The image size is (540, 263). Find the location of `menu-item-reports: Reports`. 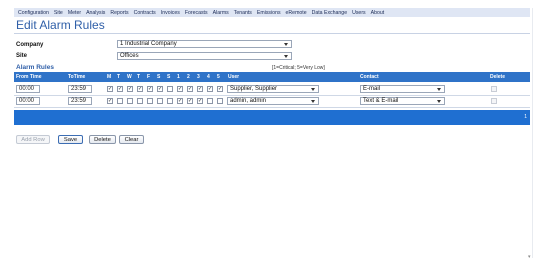

menu-item-reports: Reports is located at coordinates (119, 13).